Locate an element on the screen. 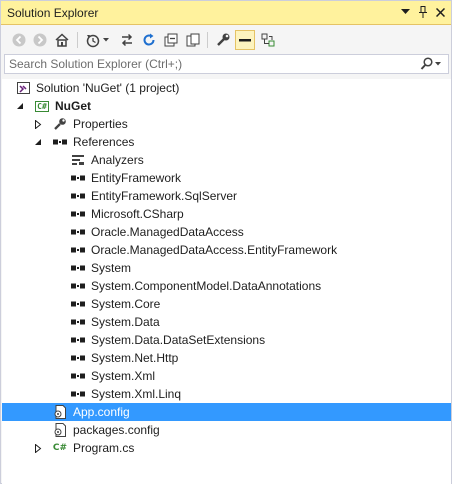  preview-icon is located at coordinates (245, 40).